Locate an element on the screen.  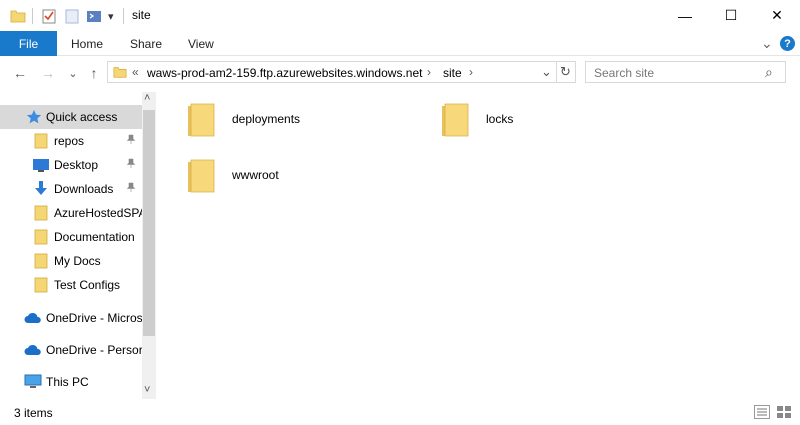
star-icon is located at coordinates (34, 117).